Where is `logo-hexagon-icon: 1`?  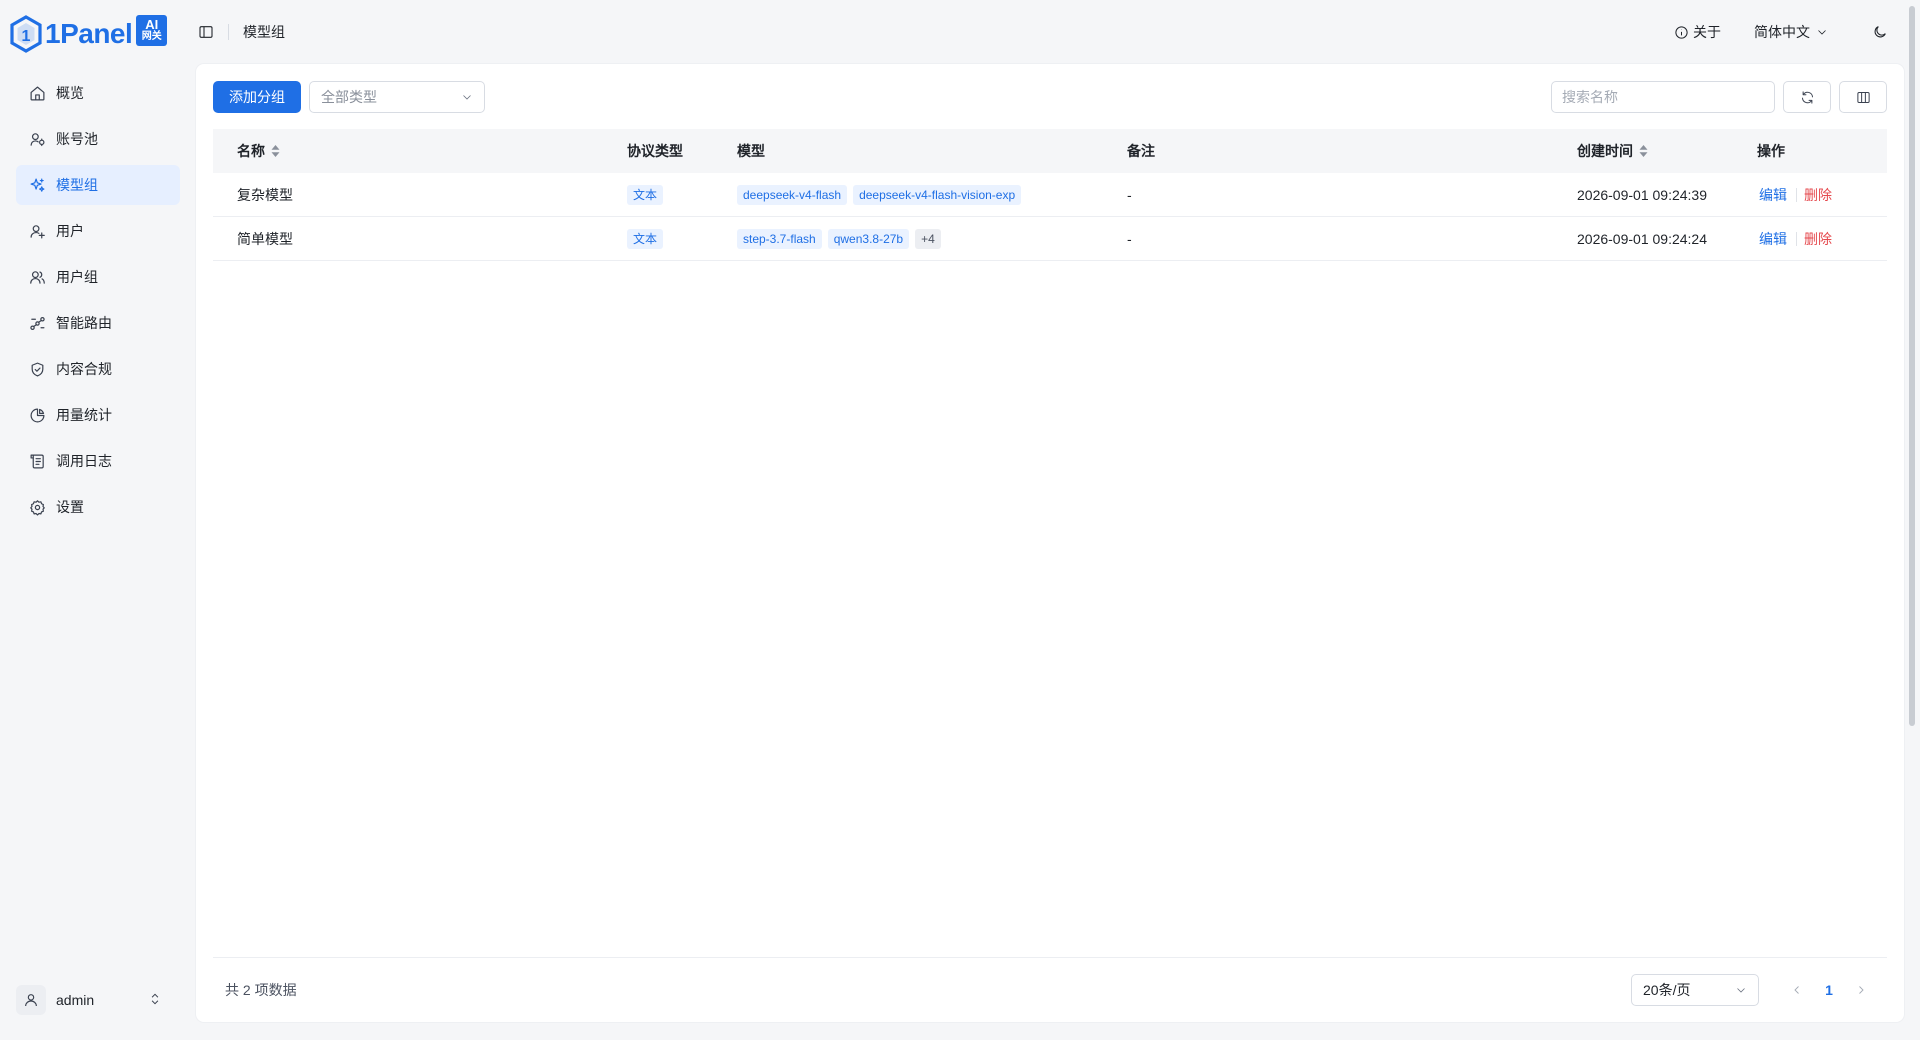
logo-hexagon-icon: 1 is located at coordinates (26, 34).